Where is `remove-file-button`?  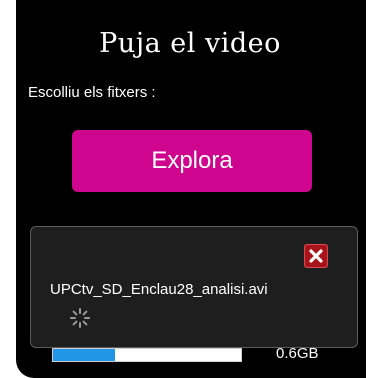 remove-file-button is located at coordinates (316, 256).